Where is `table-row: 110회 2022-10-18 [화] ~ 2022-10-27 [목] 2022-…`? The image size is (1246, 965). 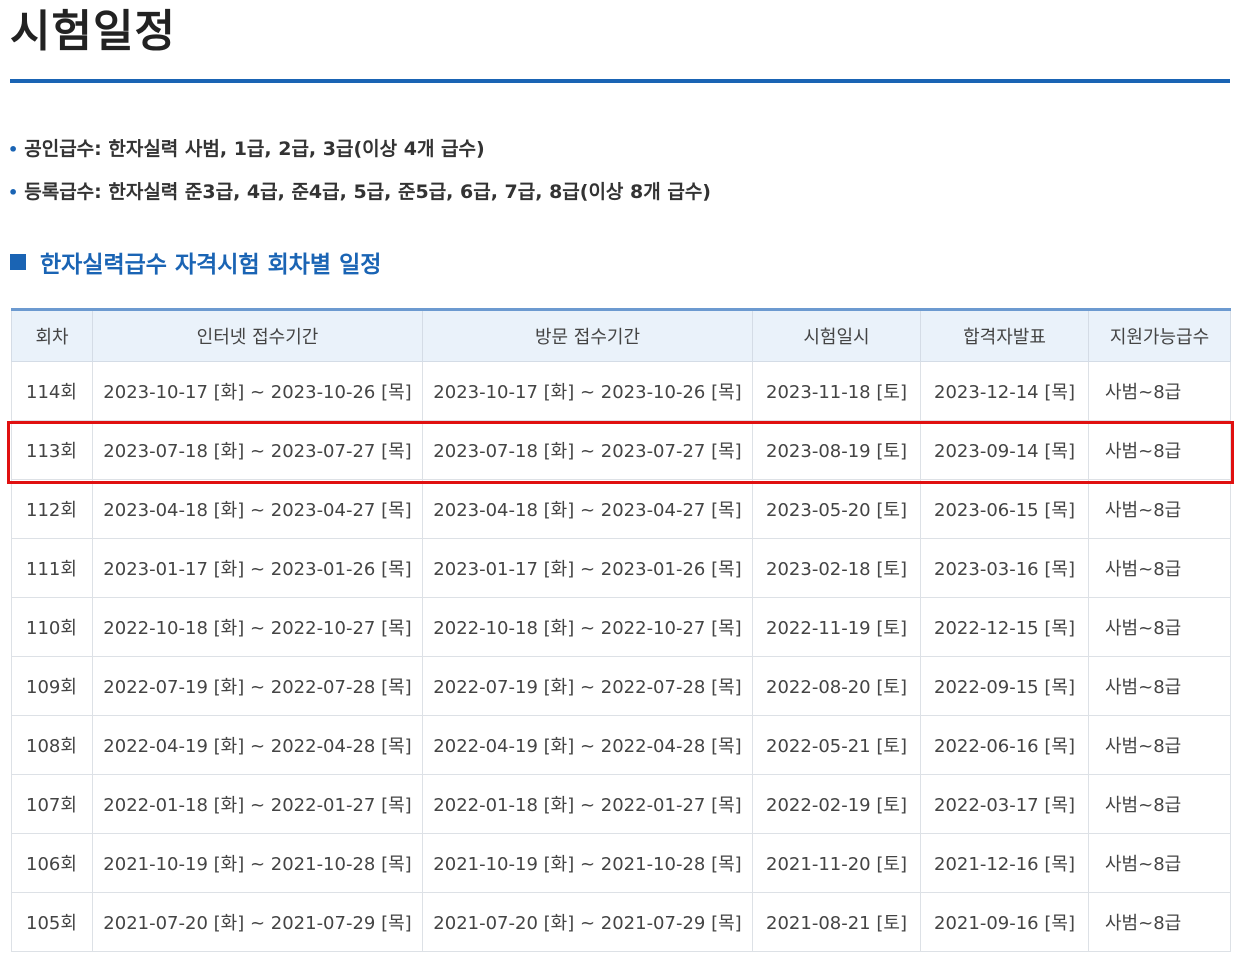
table-row: 110회 2022-10-18 [화] ~ 2022-10-27 [목] 2022-… is located at coordinates (621, 627).